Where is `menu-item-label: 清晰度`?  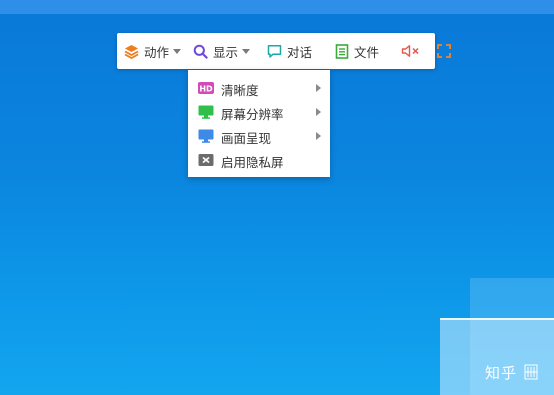 menu-item-label: 清晰度 is located at coordinates (240, 90).